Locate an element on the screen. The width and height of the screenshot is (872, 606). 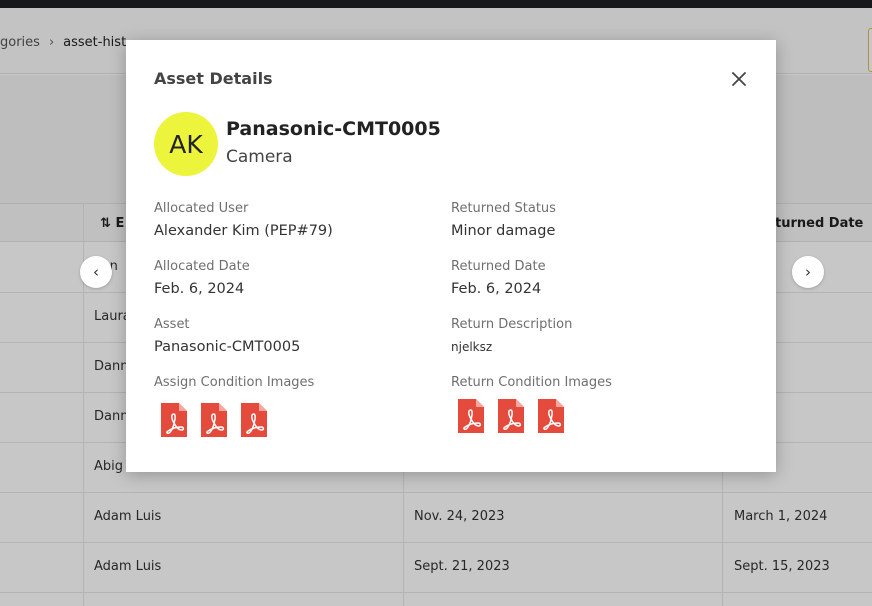
returned-status-label: Returned Status is located at coordinates (503, 208).